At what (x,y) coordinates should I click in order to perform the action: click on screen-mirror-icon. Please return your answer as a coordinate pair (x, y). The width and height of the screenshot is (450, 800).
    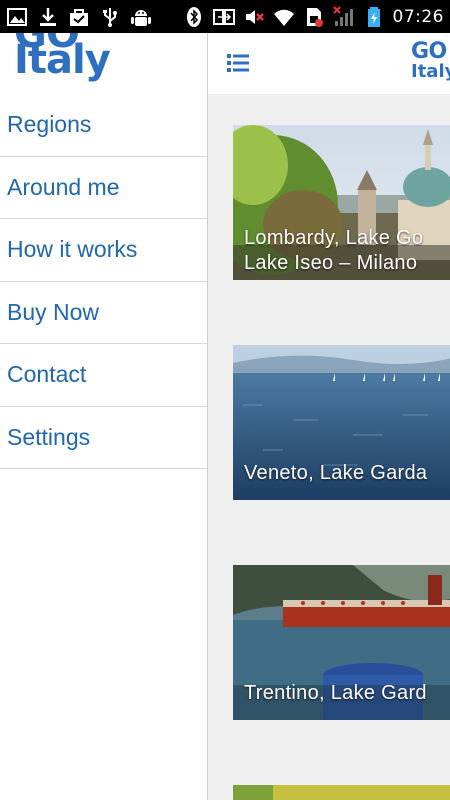
    Looking at the image, I should click on (223, 17).